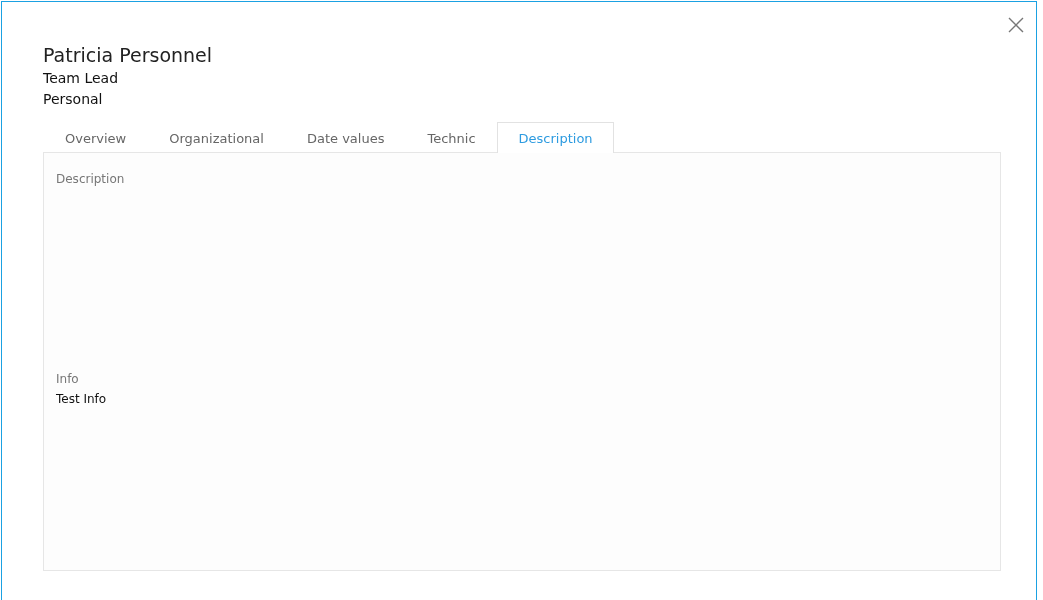 This screenshot has height=600, width=1043. Describe the element at coordinates (128, 55) in the screenshot. I see `dialog-title: Patricia Personnel` at that location.